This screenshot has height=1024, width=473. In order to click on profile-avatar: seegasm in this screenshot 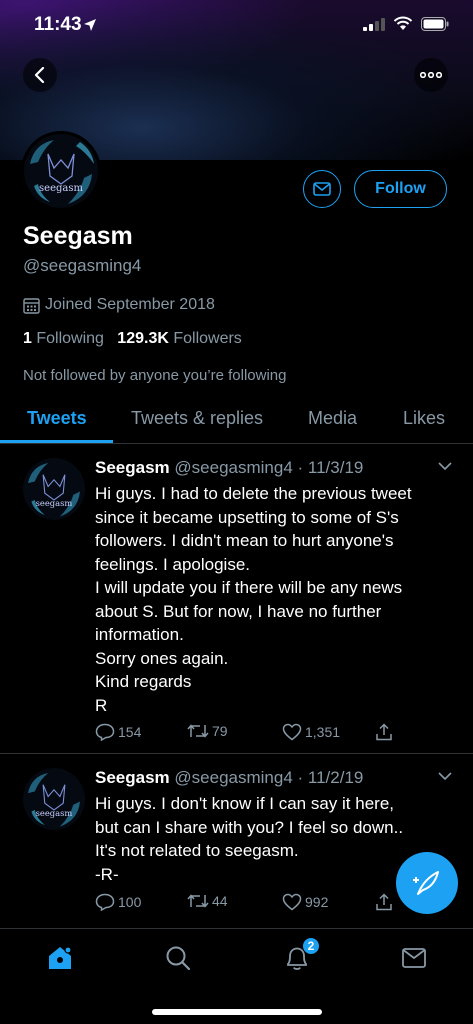, I will do `click(61, 171)`.